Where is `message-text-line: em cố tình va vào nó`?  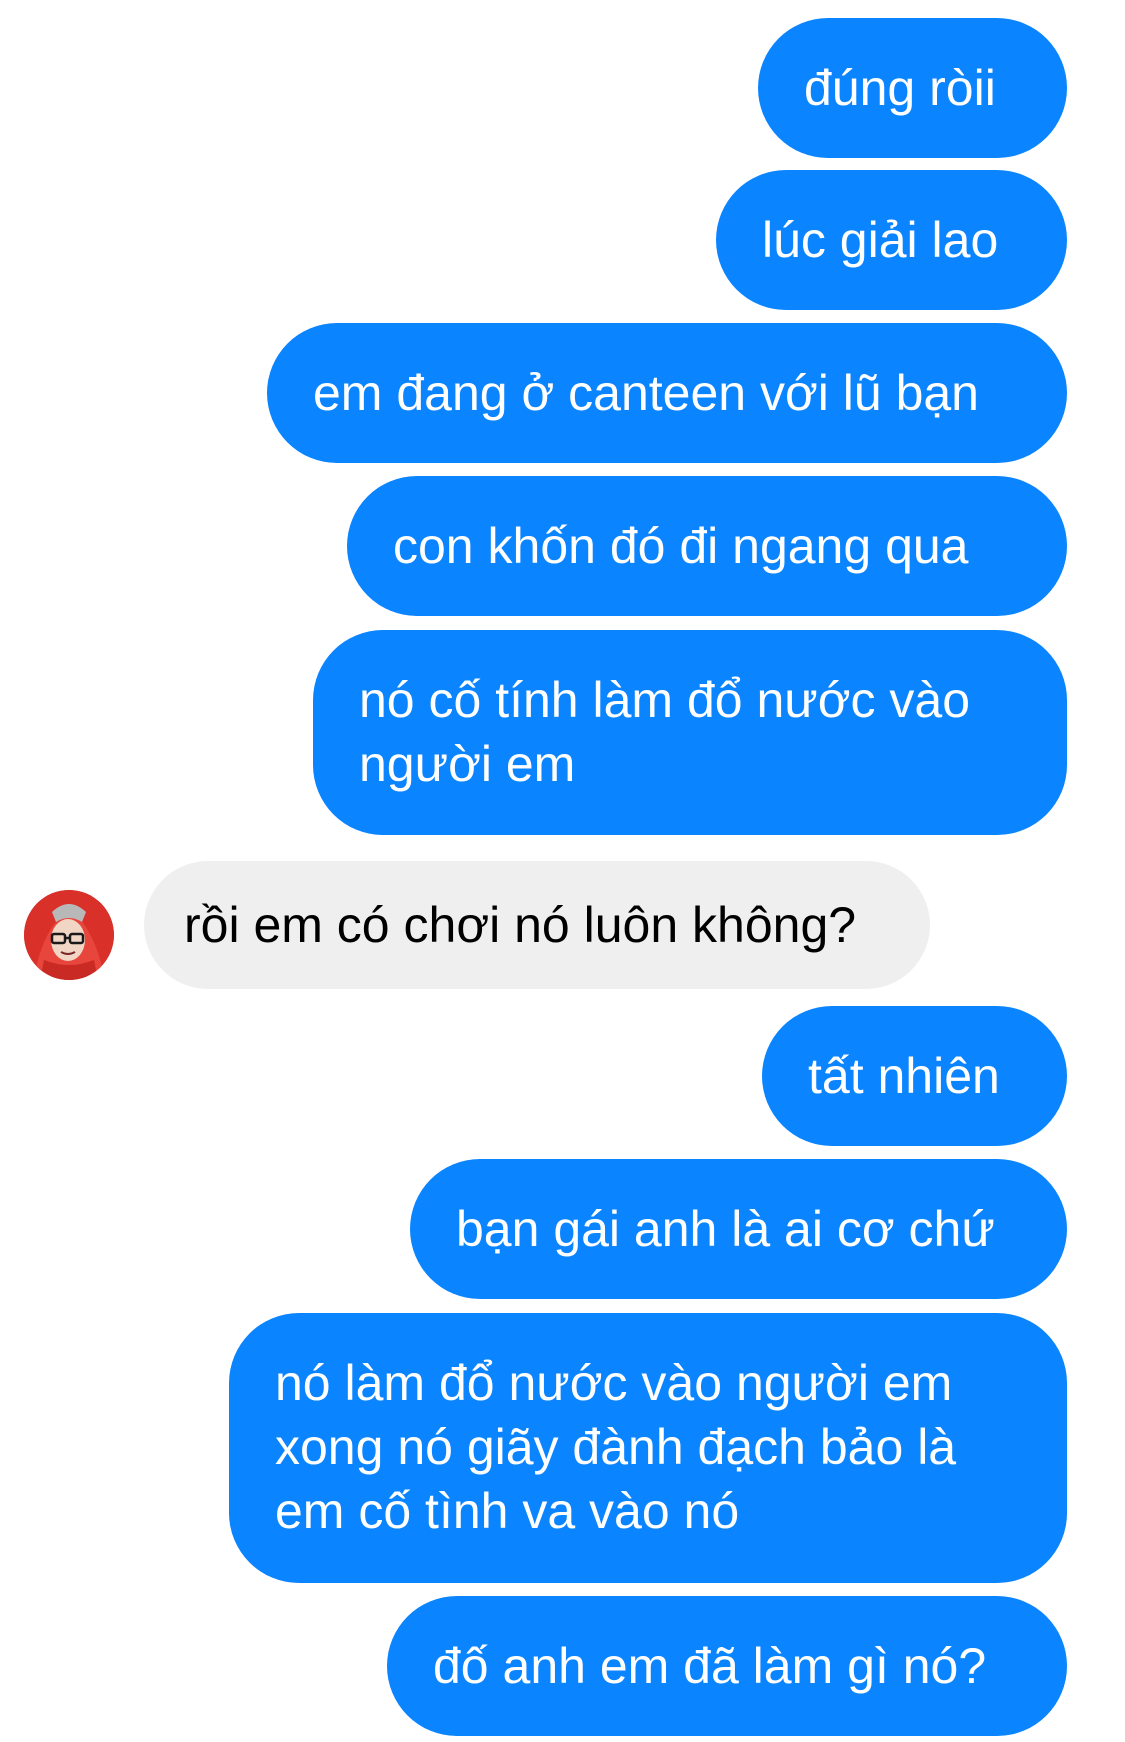
message-text-line: em cố tình va vào nó is located at coordinates (507, 1511).